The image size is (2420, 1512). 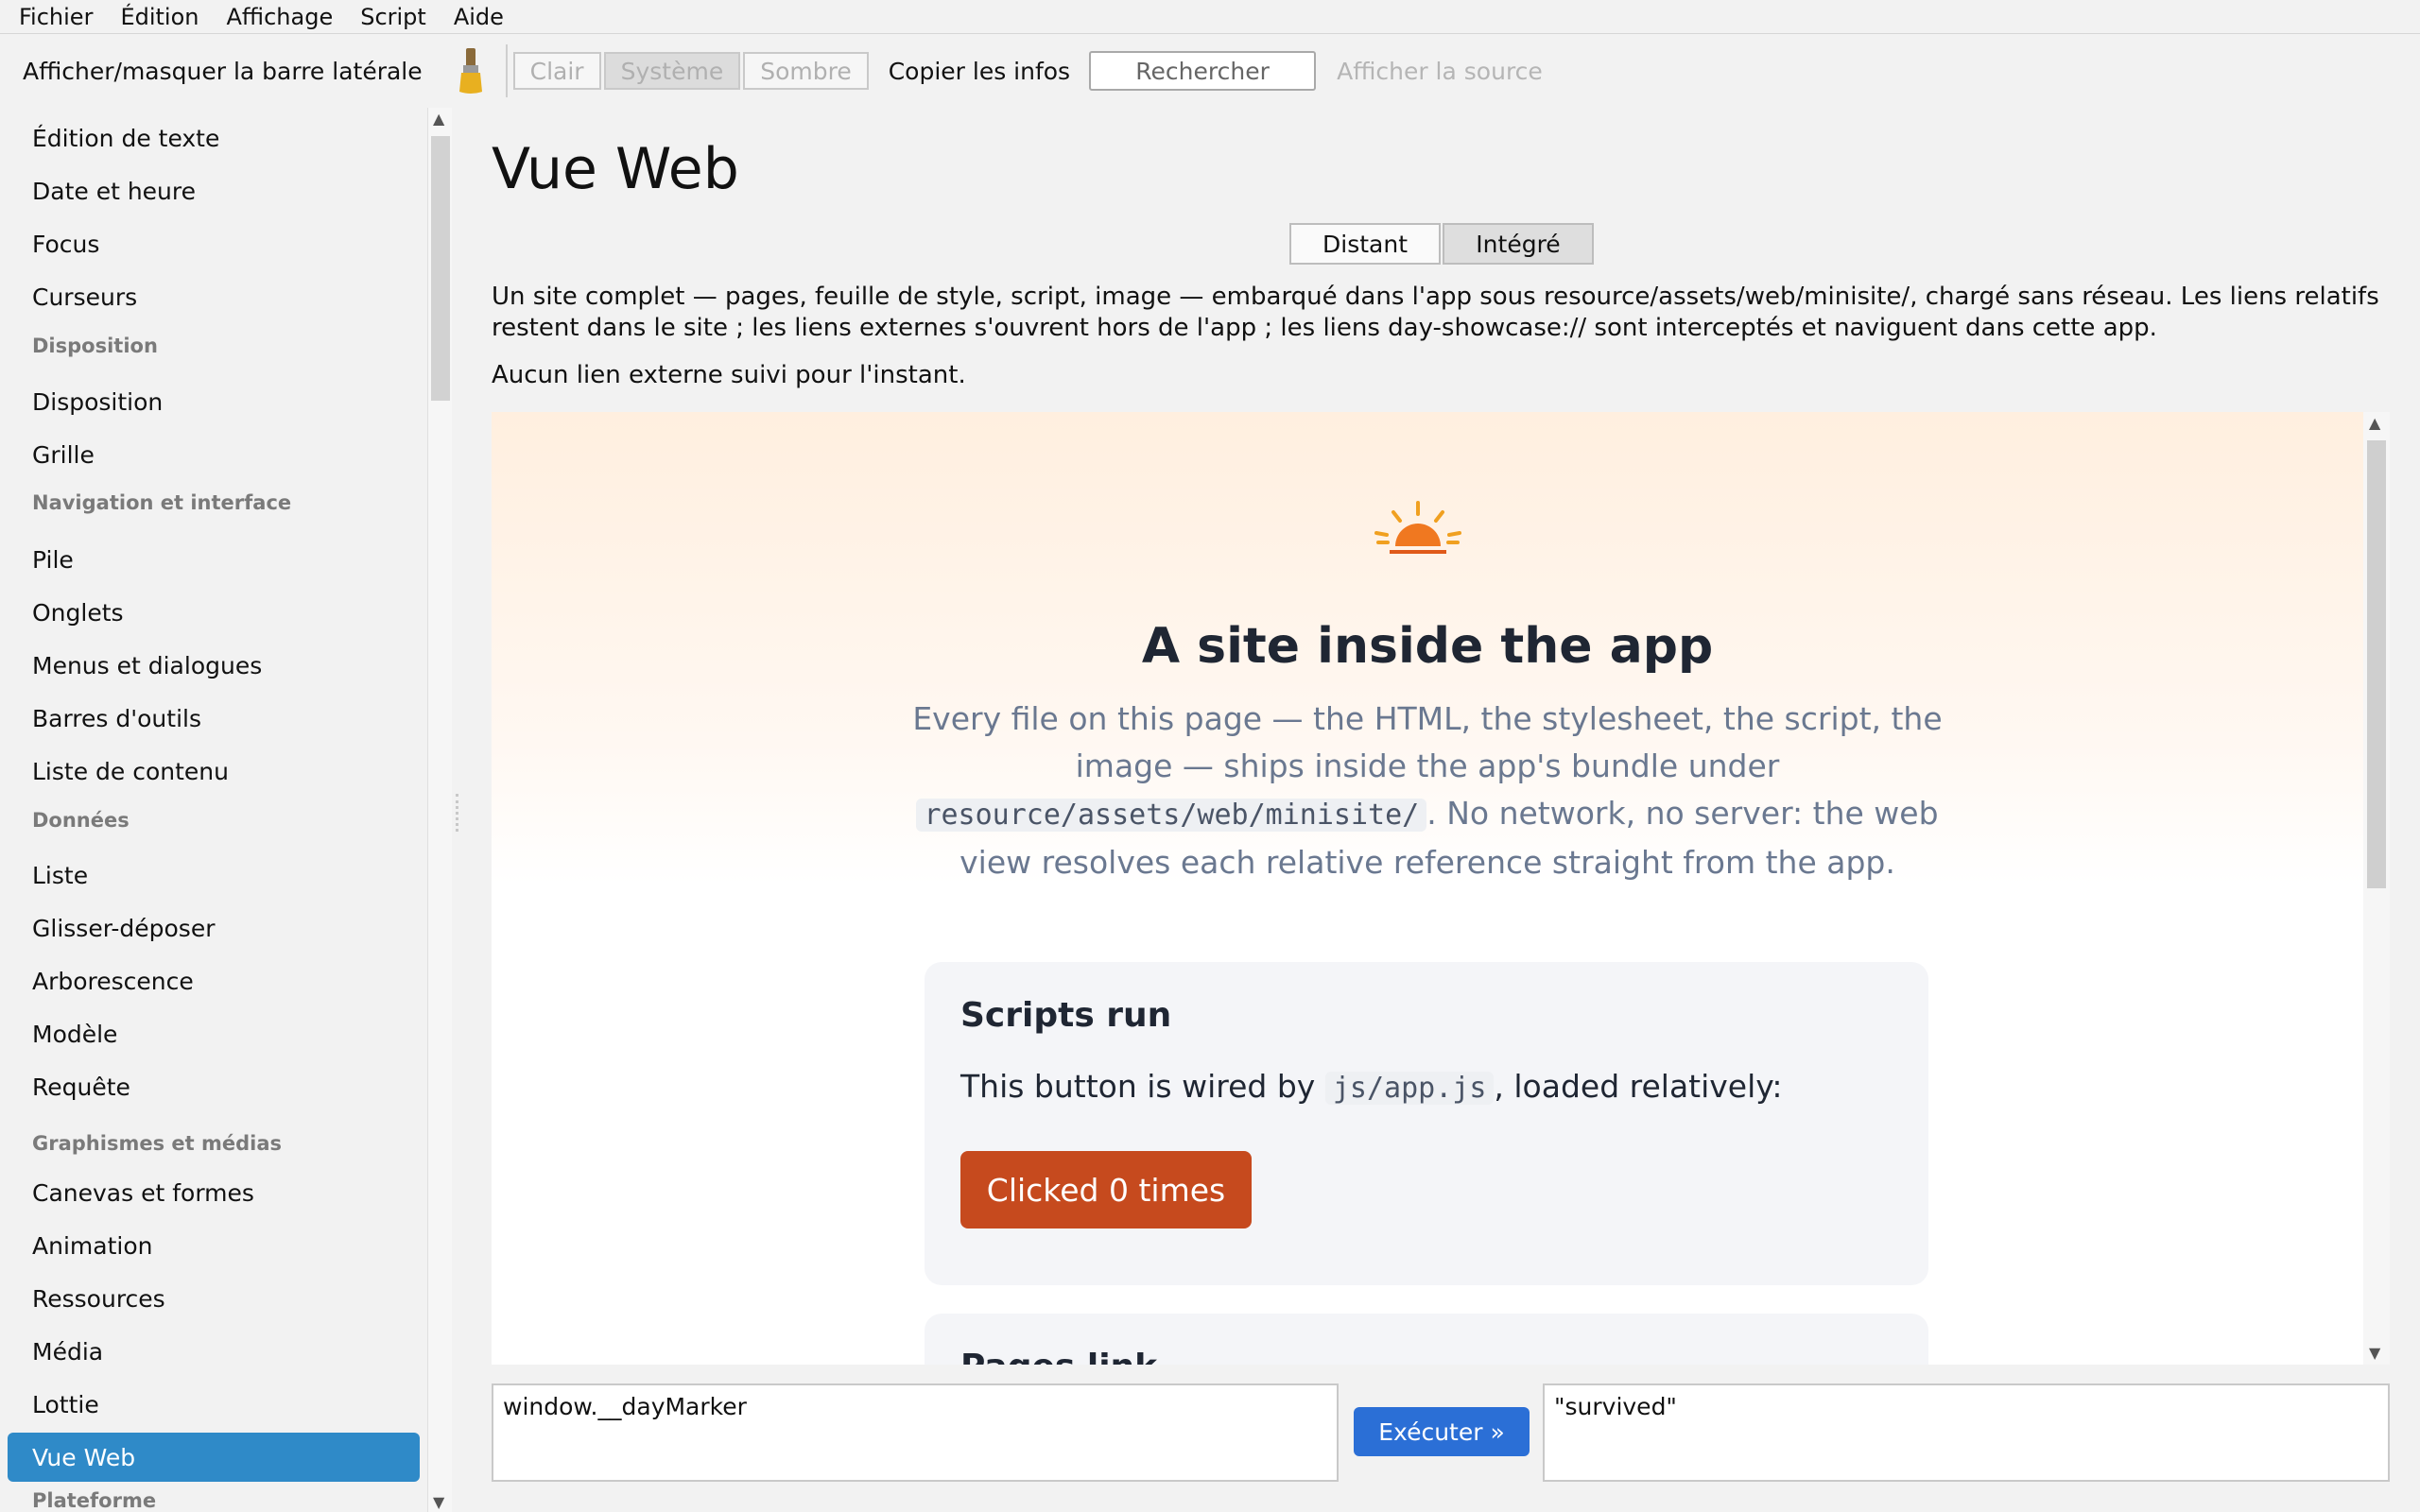 I want to click on sidebar-item: Média, so click(x=214, y=1351).